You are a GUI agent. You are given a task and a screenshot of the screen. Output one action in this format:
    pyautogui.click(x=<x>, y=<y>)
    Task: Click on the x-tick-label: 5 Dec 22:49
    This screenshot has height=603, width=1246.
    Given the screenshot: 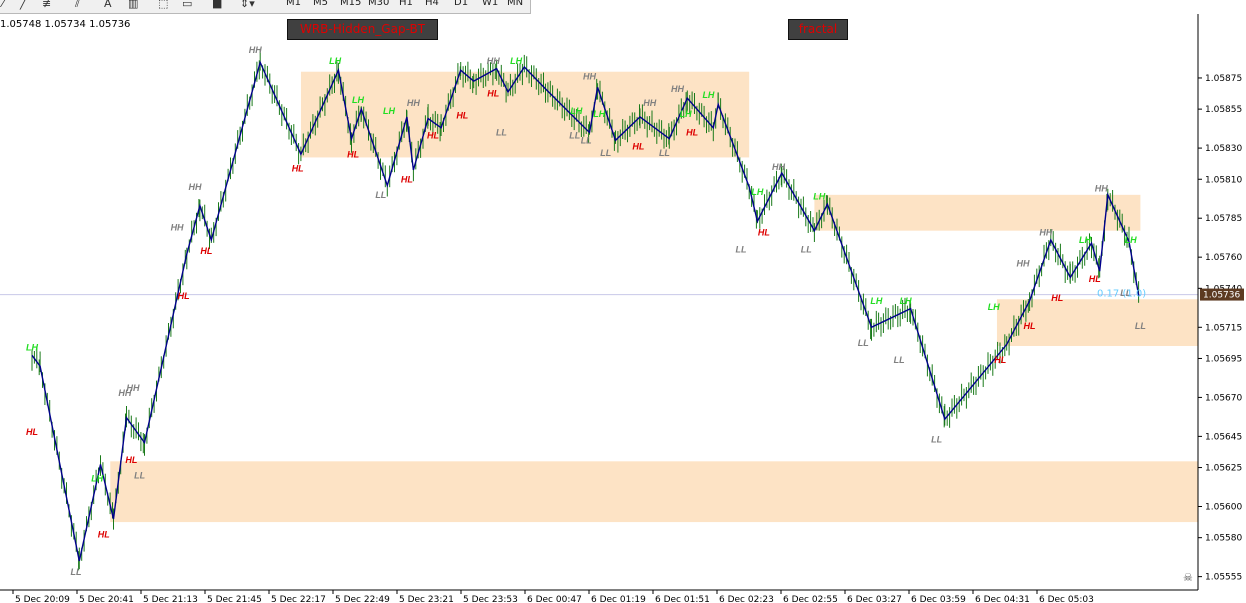 What is the action you would take?
    pyautogui.click(x=362, y=599)
    